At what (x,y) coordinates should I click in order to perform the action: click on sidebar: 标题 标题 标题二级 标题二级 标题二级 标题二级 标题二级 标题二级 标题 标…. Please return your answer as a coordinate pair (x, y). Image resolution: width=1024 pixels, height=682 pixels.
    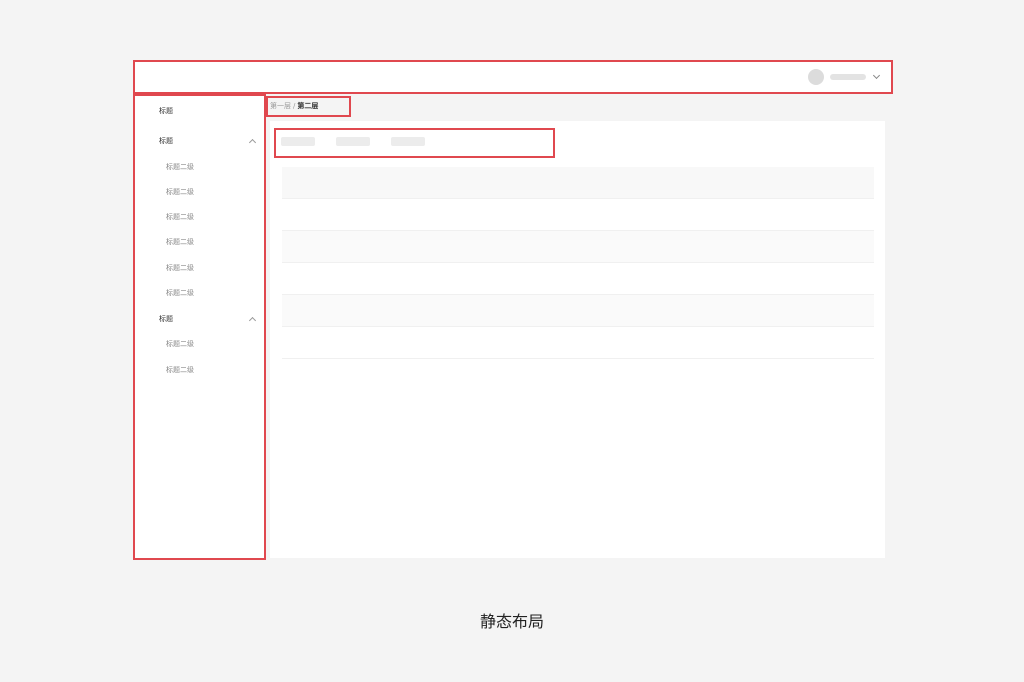
    Looking at the image, I should click on (199, 327).